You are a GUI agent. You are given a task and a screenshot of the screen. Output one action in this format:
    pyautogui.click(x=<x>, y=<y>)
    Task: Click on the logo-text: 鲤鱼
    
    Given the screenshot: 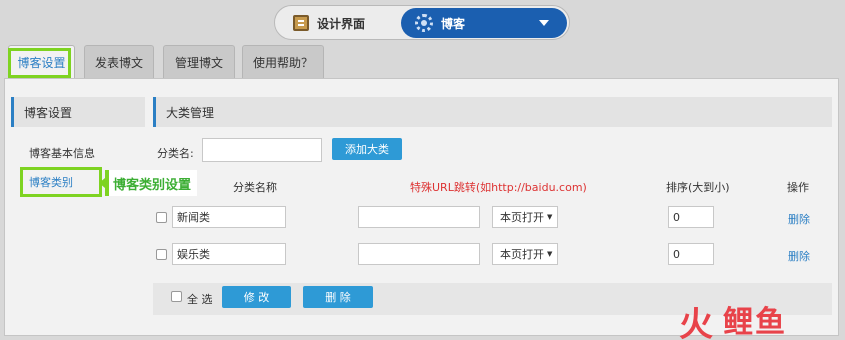 What is the action you would take?
    pyautogui.click(x=755, y=318)
    